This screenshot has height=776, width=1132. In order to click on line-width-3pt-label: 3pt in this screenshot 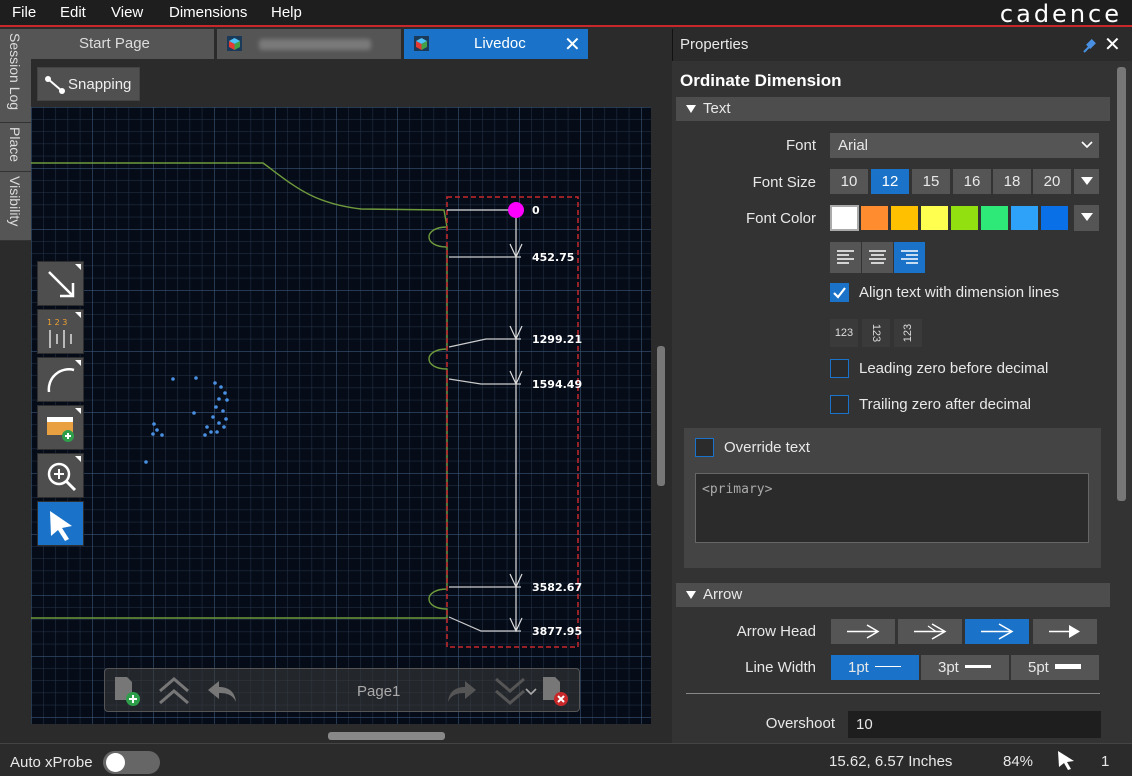, I will do `click(948, 667)`.